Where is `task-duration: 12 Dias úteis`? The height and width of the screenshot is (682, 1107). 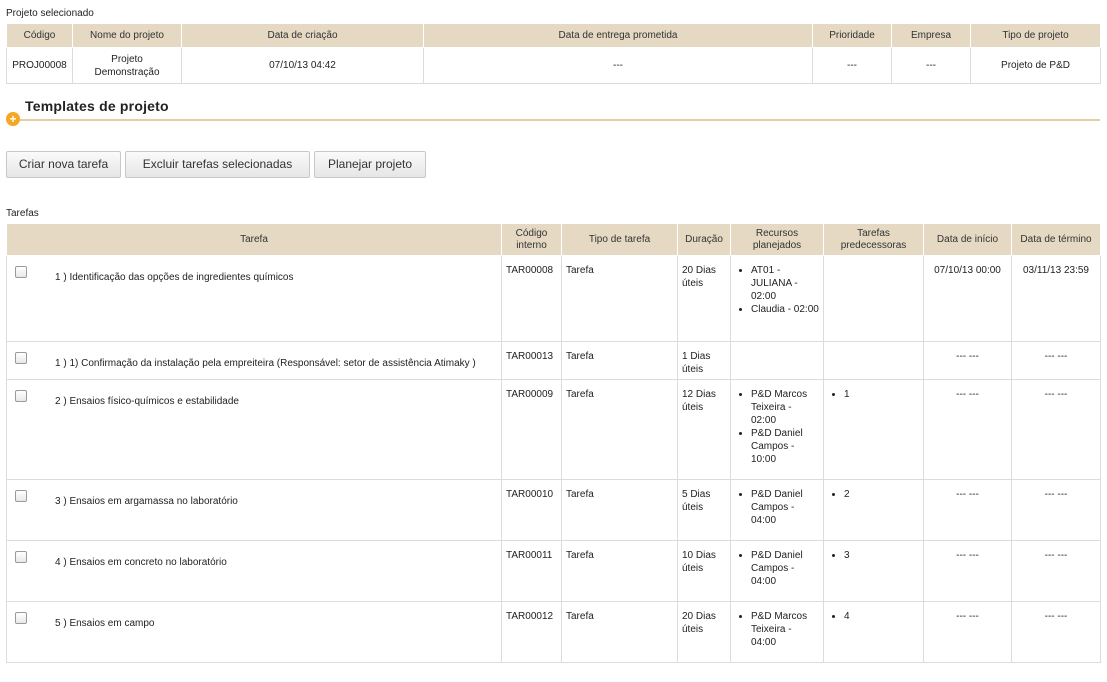 task-duration: 12 Dias úteis is located at coordinates (704, 429).